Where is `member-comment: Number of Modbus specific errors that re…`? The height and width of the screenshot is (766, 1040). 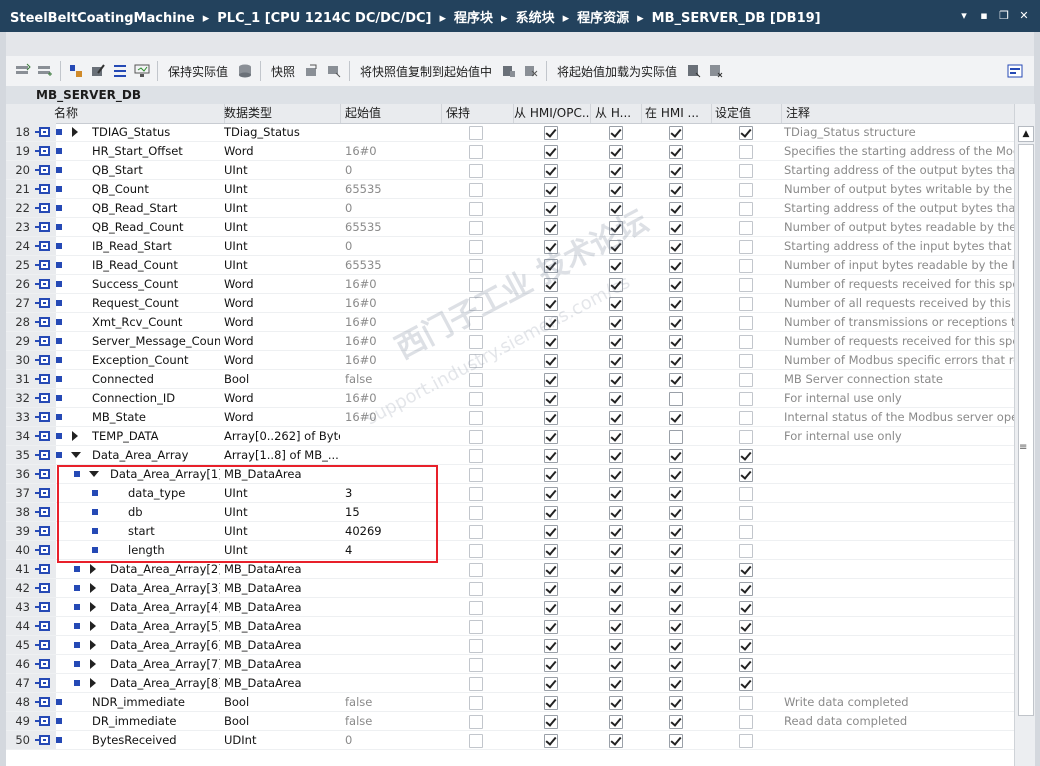 member-comment: Number of Modbus specific errors that re… is located at coordinates (899, 360).